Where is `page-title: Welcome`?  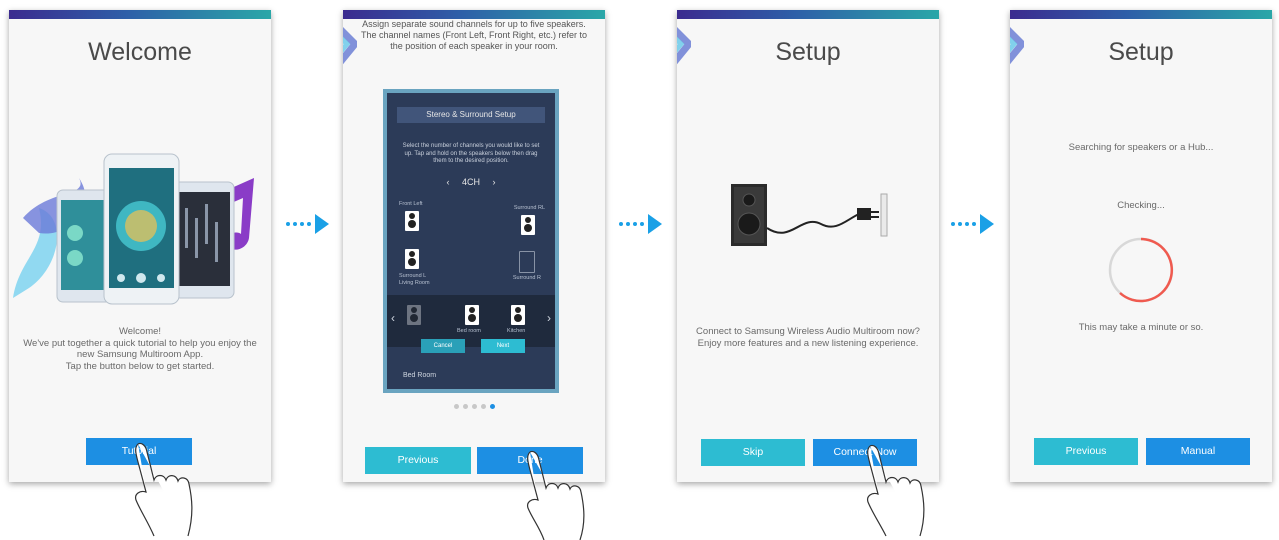
page-title: Welcome is located at coordinates (140, 52).